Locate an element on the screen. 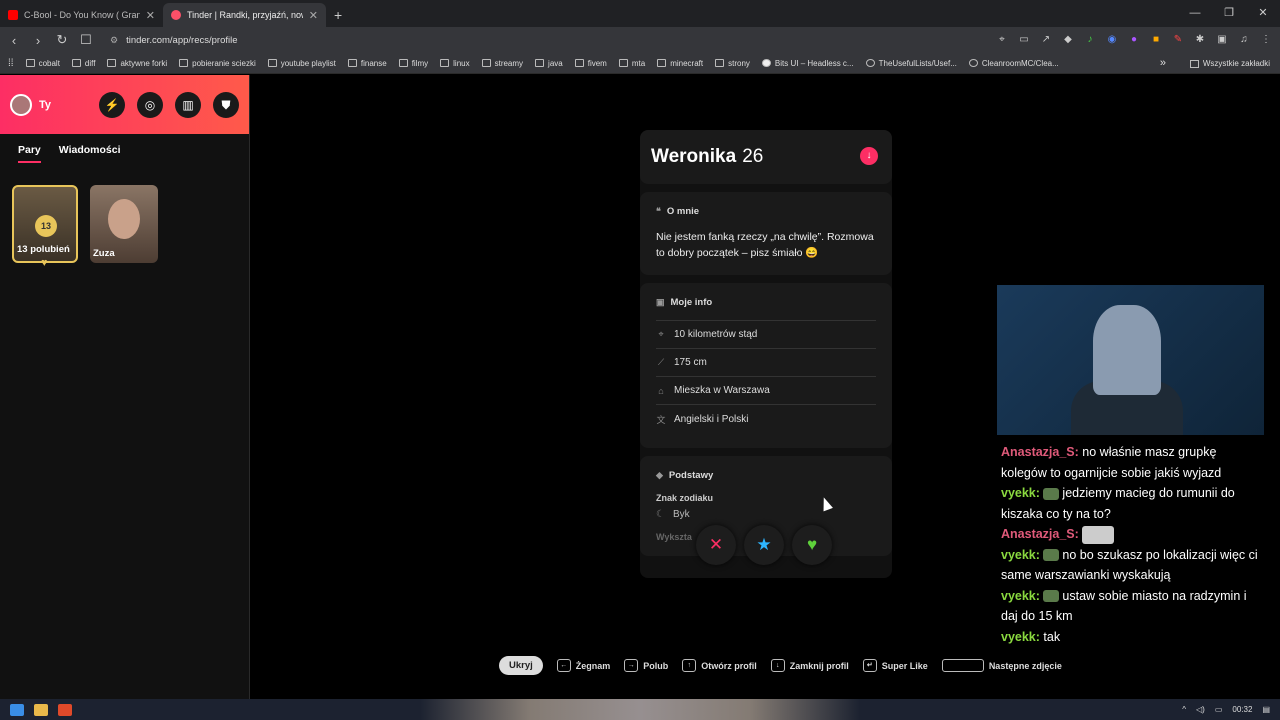  bookmark-folder: filmy is located at coordinates (413, 63).